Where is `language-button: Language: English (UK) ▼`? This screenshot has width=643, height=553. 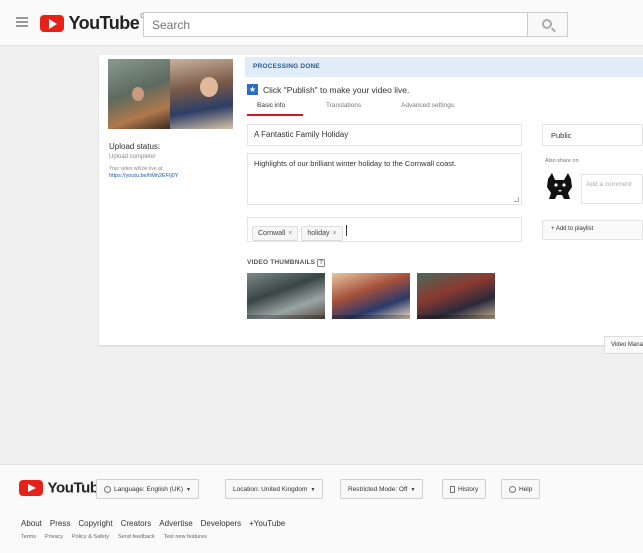 language-button: Language: English (UK) ▼ is located at coordinates (147, 489).